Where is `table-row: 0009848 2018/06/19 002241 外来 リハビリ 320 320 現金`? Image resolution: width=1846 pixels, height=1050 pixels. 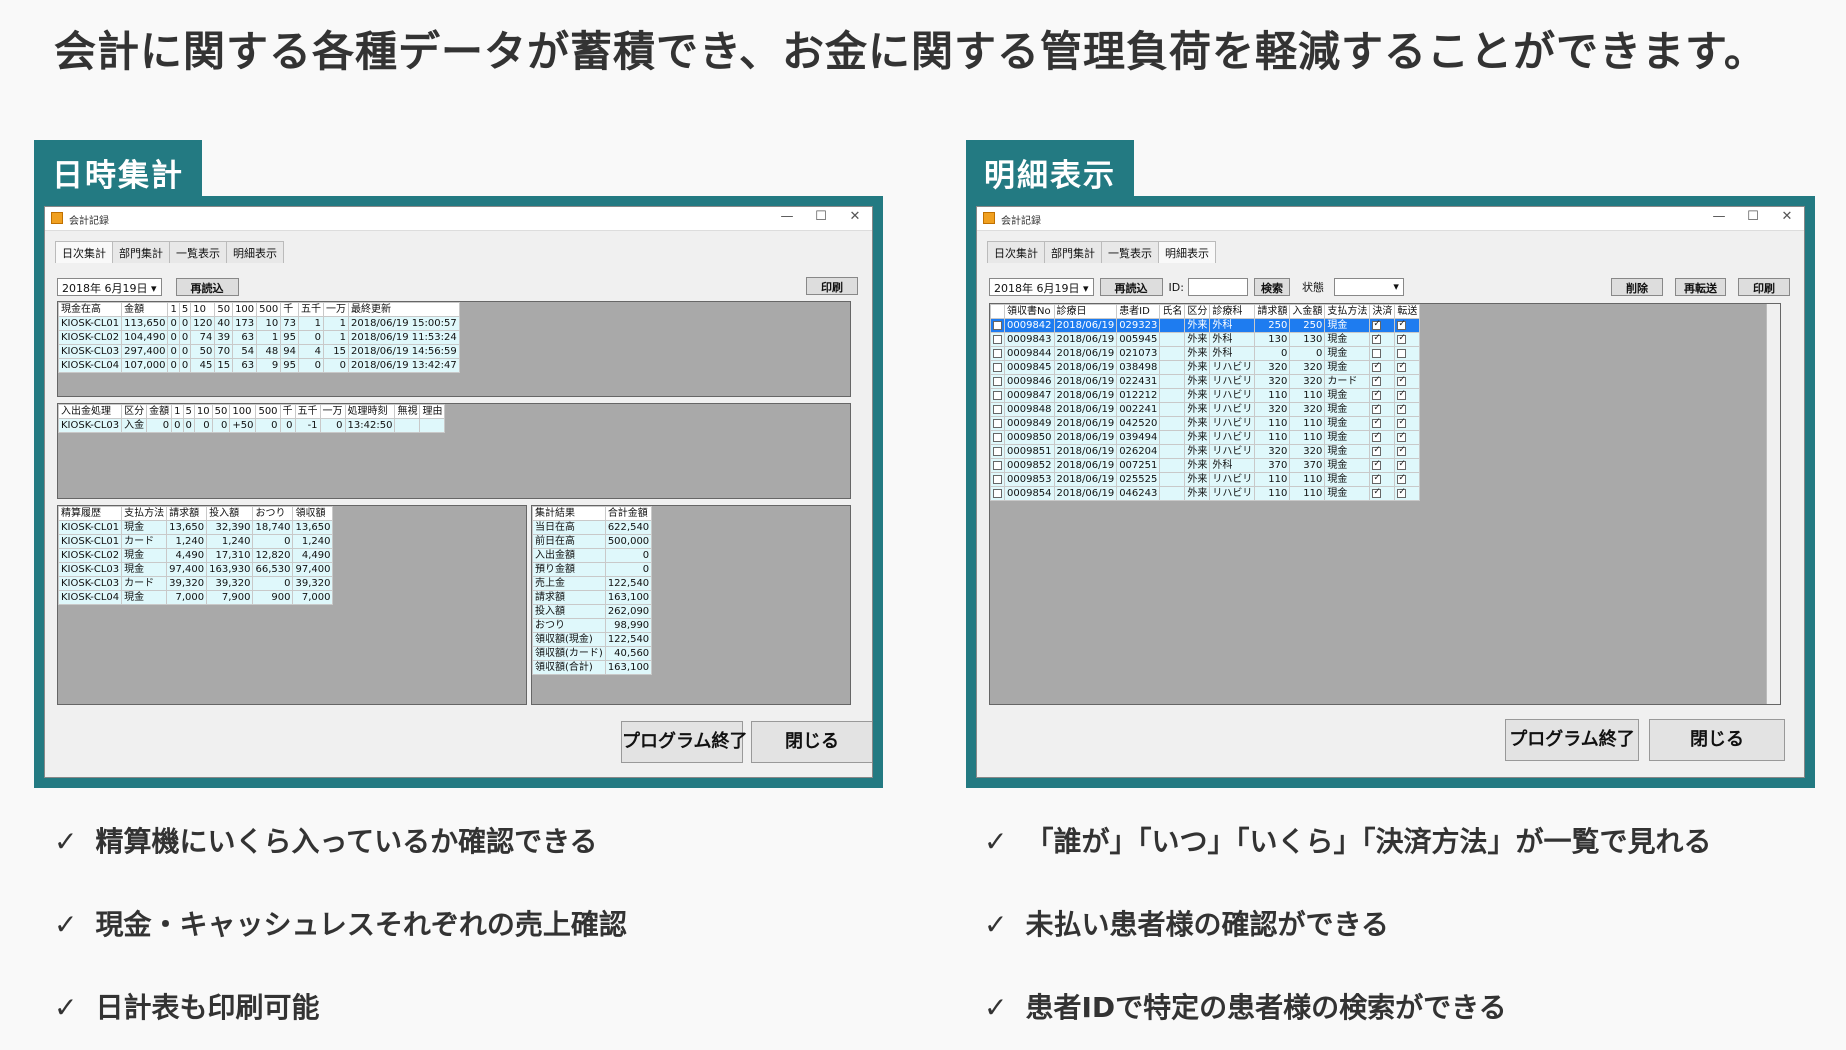
table-row: 0009848 2018/06/19 002241 外来 リハビリ 320 320 現金 is located at coordinates (1205, 409).